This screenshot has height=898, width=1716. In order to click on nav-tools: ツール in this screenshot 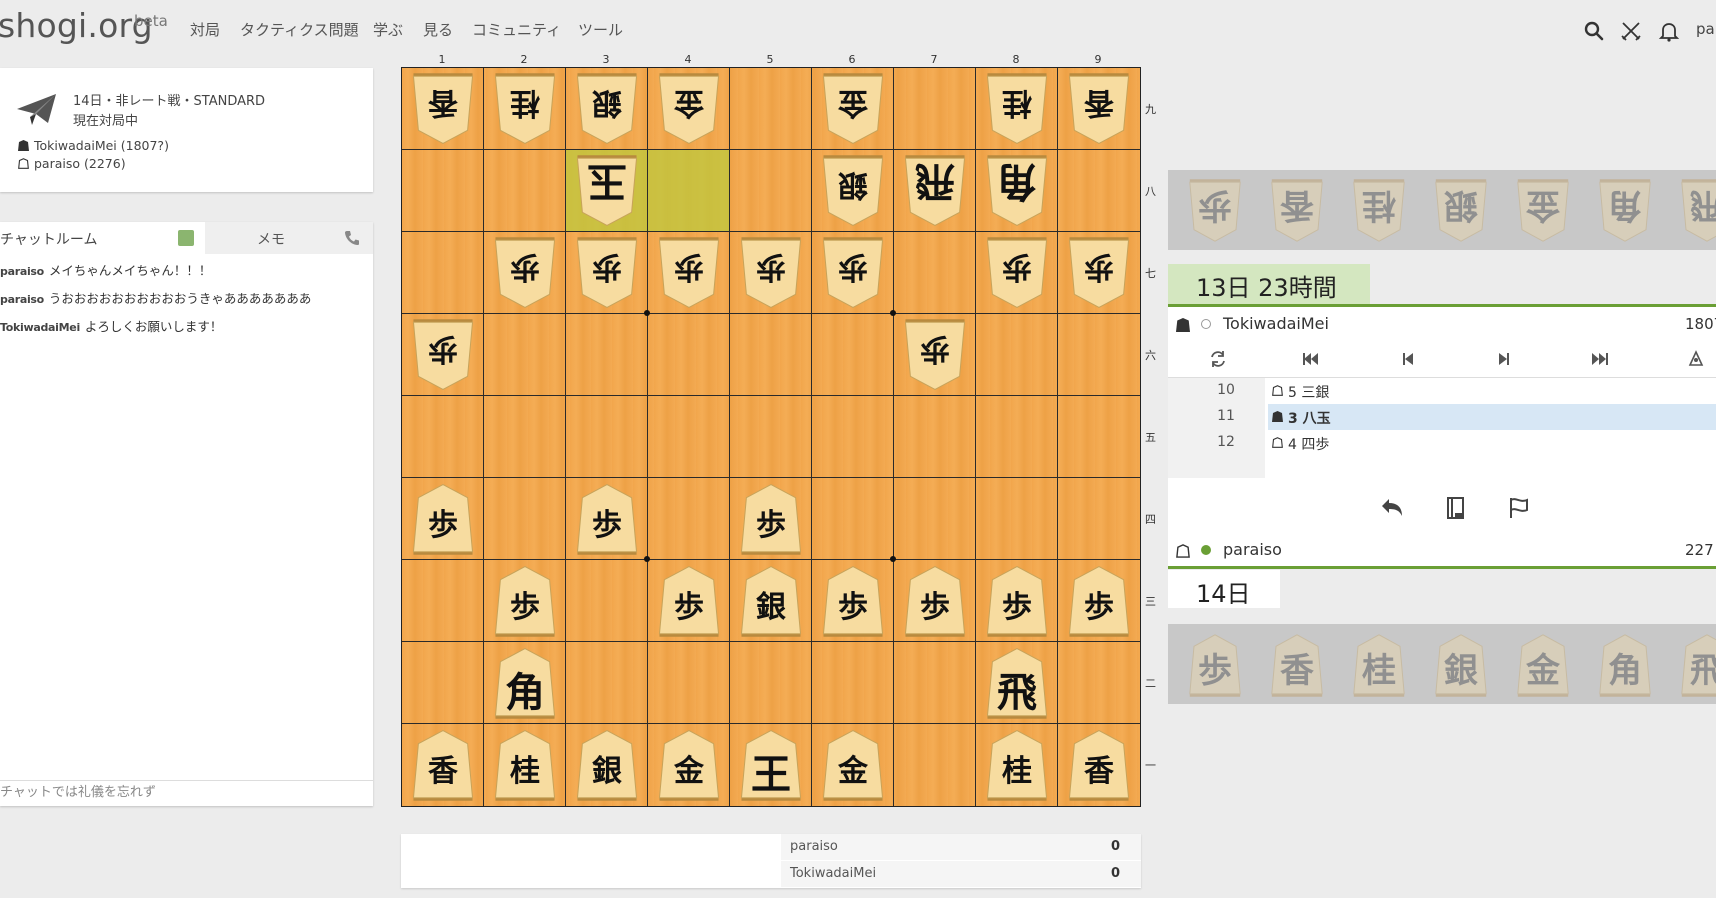, I will do `click(600, 29)`.